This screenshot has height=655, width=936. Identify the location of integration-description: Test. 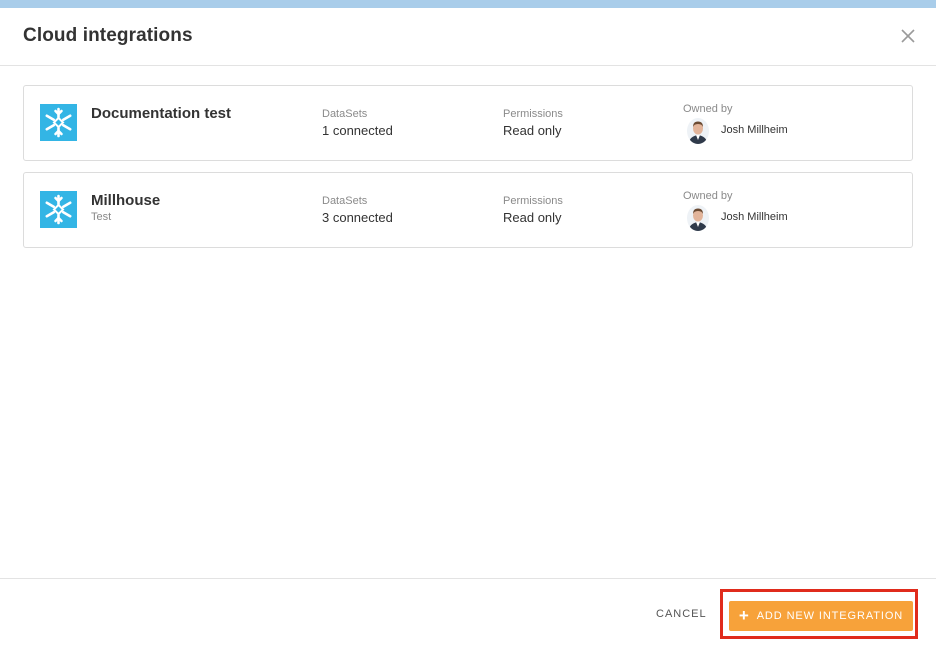
(101, 217).